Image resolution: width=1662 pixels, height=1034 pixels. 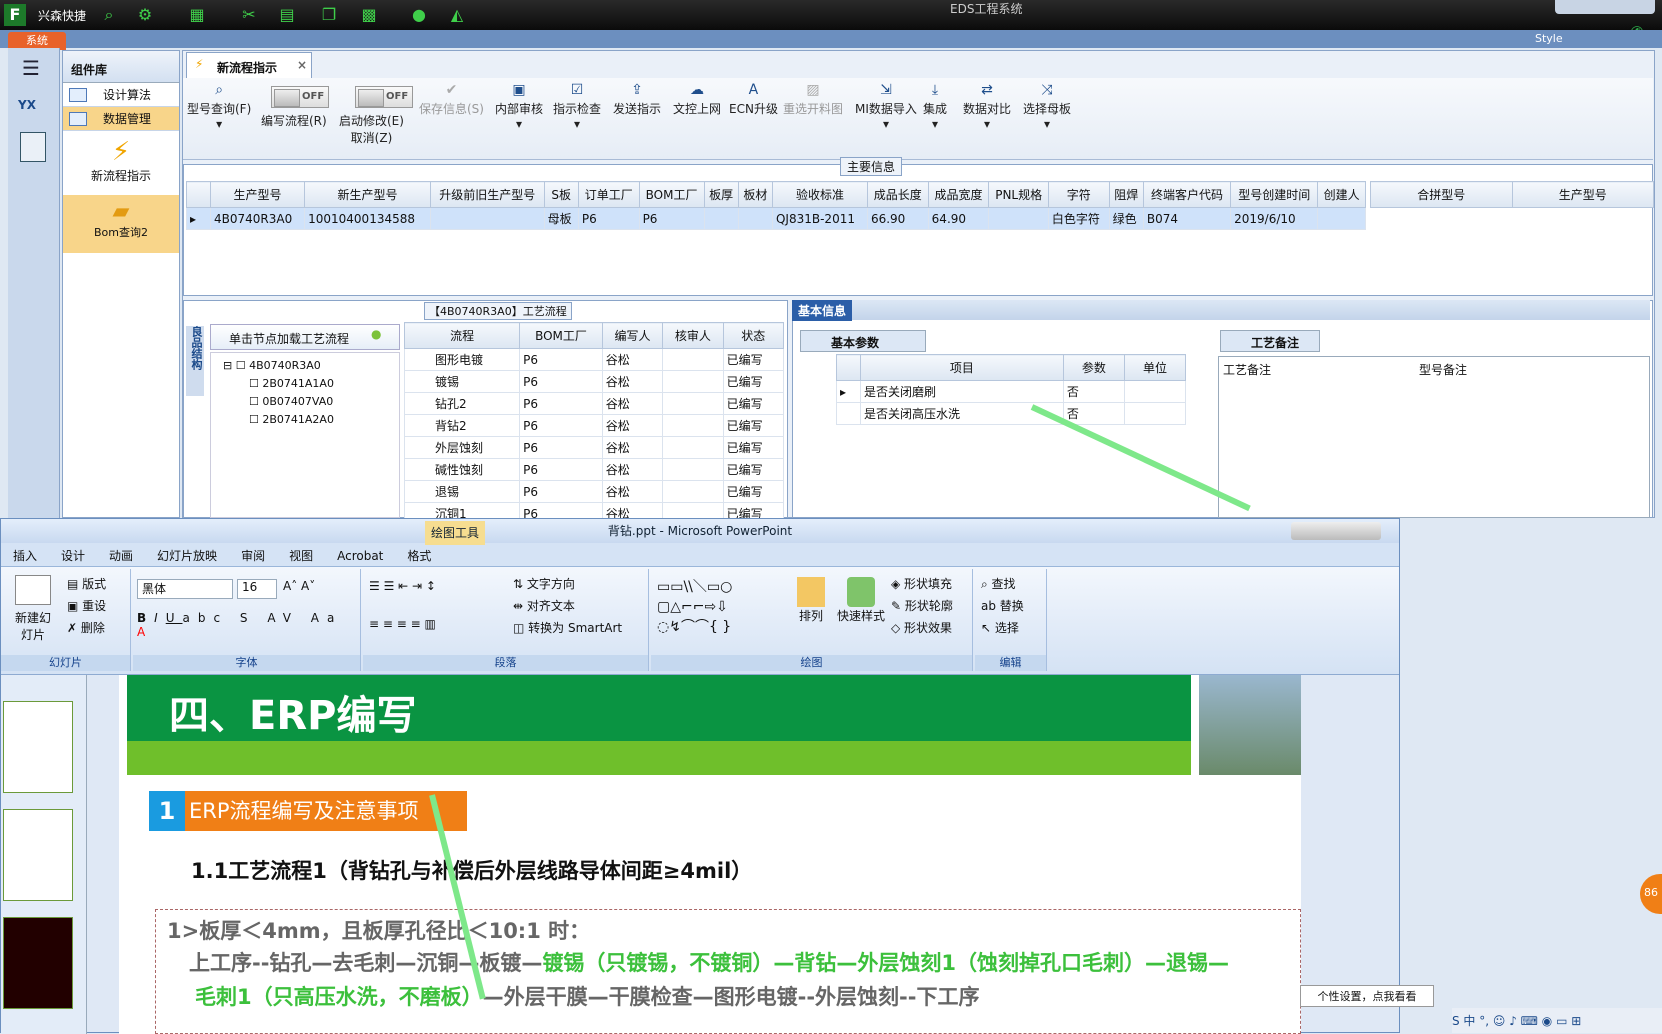 I want to click on col-header: BOM工厂, so click(x=671, y=194).